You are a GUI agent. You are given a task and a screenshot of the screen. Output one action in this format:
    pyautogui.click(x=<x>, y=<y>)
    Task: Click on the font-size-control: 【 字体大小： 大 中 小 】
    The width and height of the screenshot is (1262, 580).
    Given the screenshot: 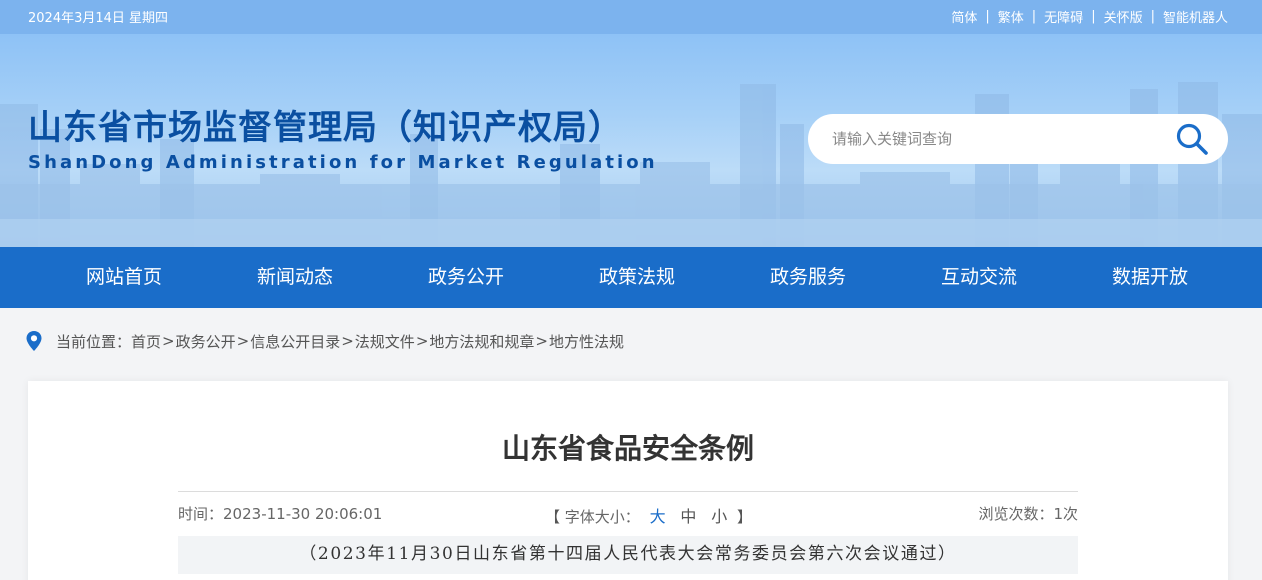 What is the action you would take?
    pyautogui.click(x=648, y=515)
    